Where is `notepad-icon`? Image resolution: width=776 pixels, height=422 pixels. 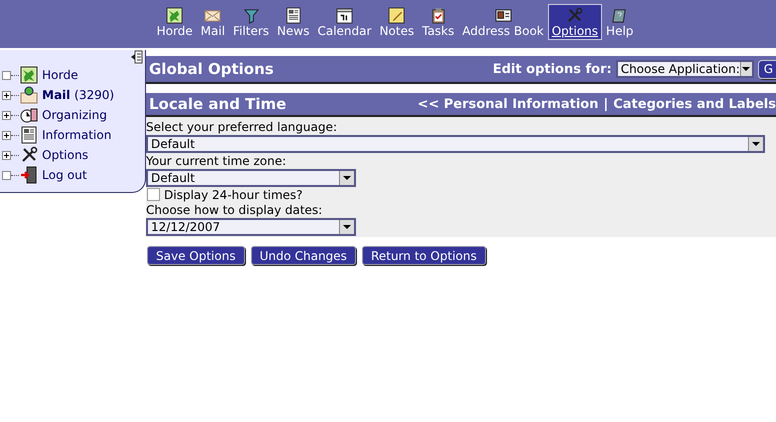
notepad-icon is located at coordinates (397, 15).